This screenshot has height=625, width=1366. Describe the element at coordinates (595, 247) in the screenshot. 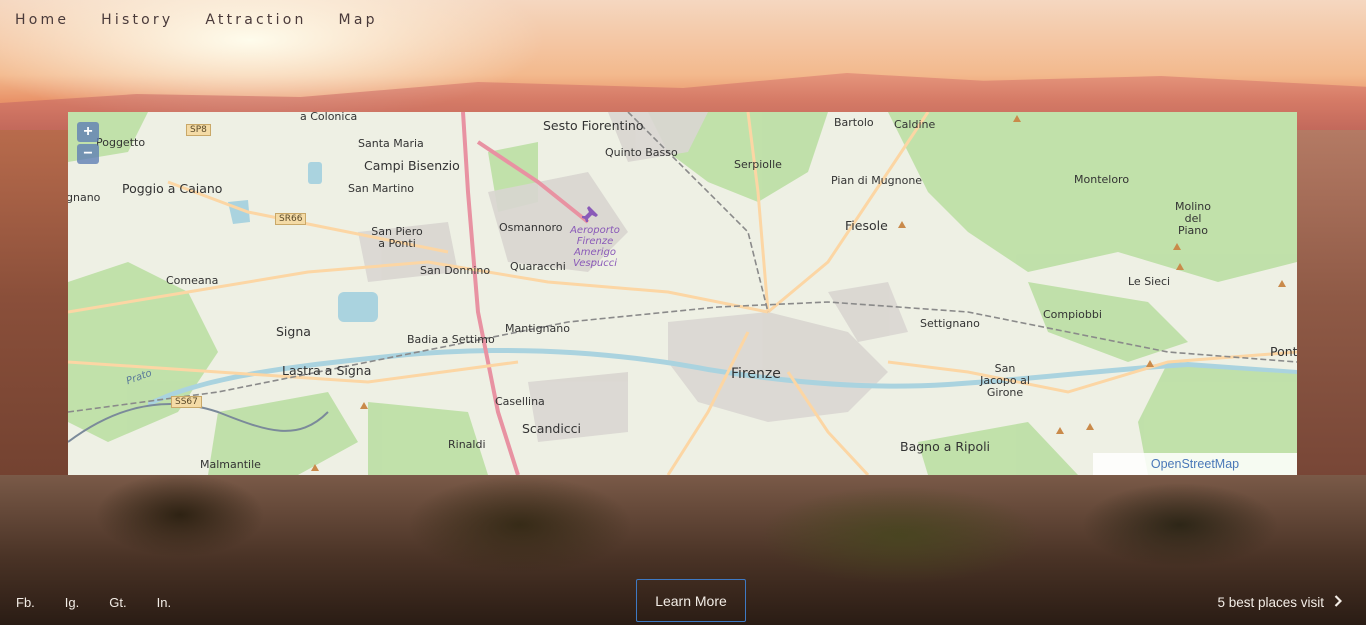

I see `map-label-aeroporto: Aeroporto Firenze Amerigo Vespucci` at that location.